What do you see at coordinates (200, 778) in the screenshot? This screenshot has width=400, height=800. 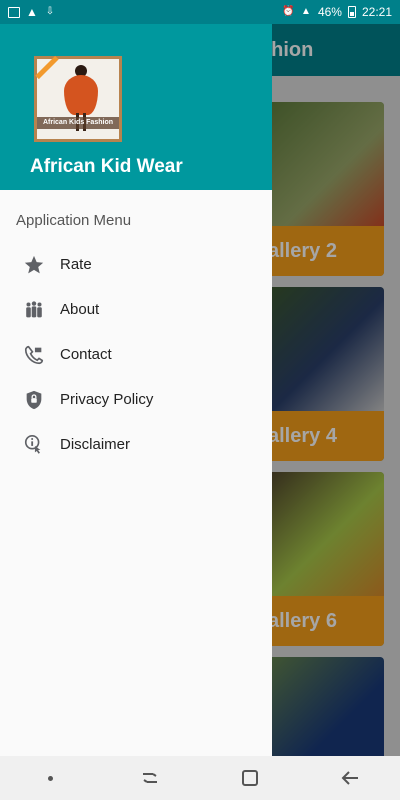 I see `system-navigation-bar` at bounding box center [200, 778].